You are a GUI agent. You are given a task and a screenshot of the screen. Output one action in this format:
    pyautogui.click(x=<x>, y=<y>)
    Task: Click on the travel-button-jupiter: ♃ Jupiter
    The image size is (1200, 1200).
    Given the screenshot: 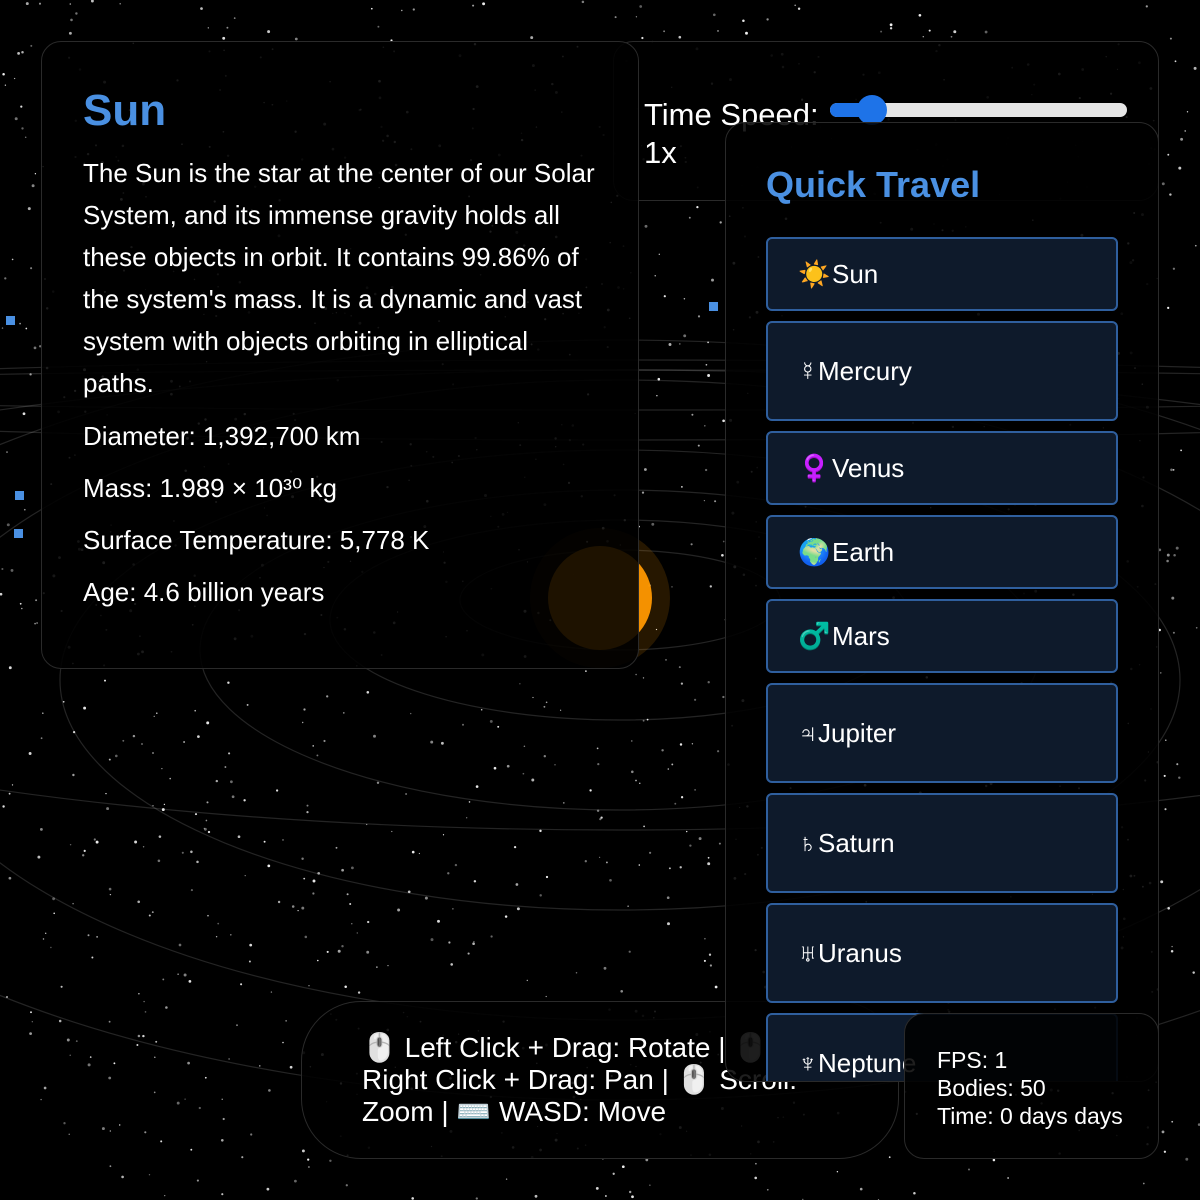 What is the action you would take?
    pyautogui.click(x=942, y=733)
    